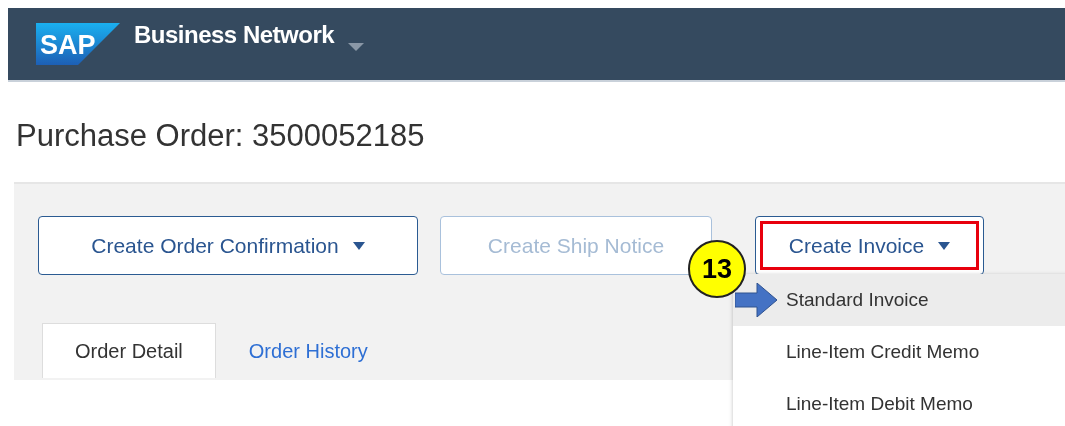 This screenshot has width=1065, height=426. I want to click on tab: Order Detail, so click(129, 350).